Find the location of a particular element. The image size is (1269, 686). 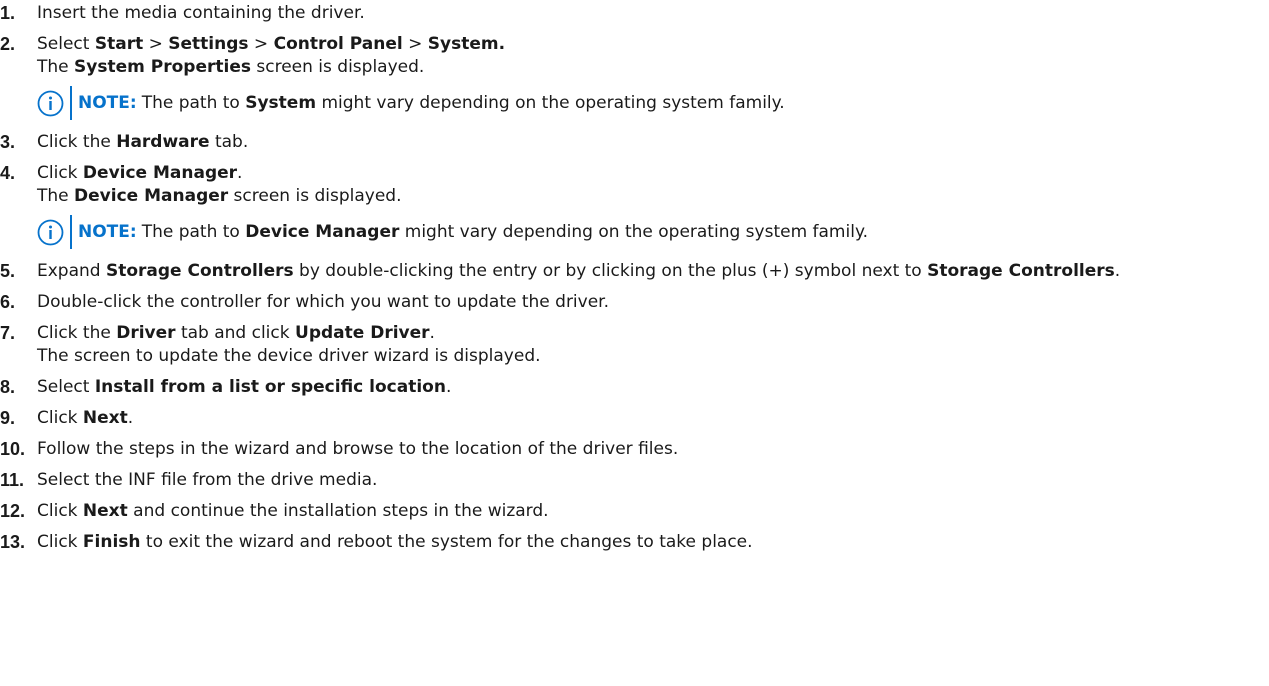

step-number: 13. is located at coordinates (13, 542).